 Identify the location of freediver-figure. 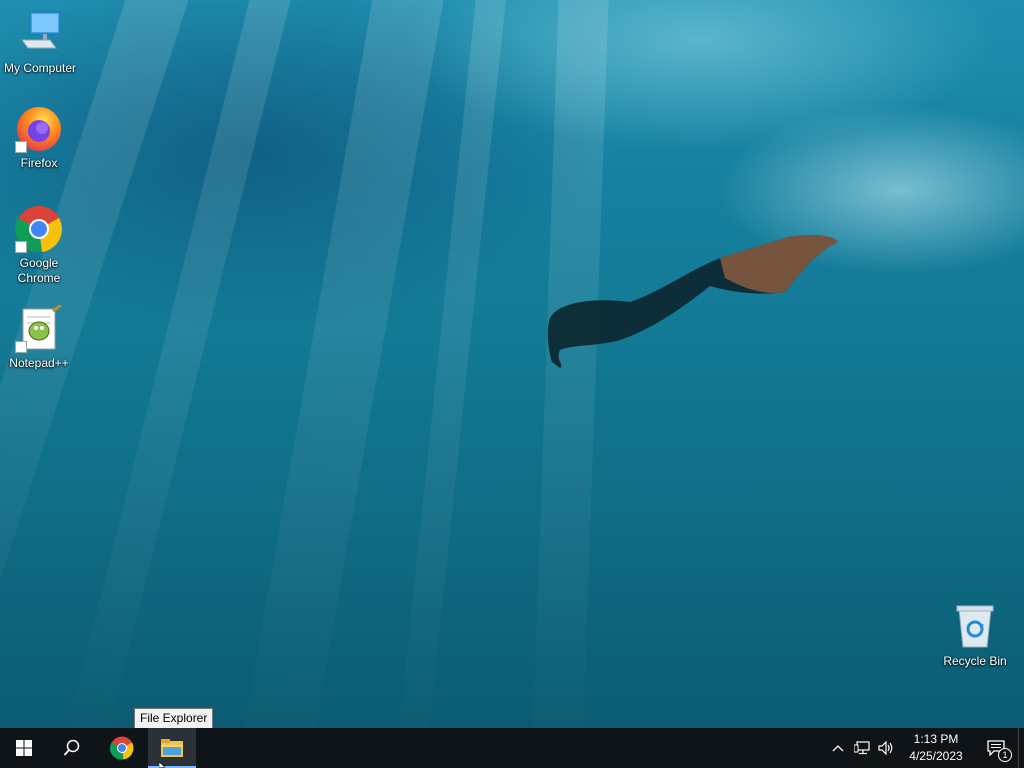
(692, 301).